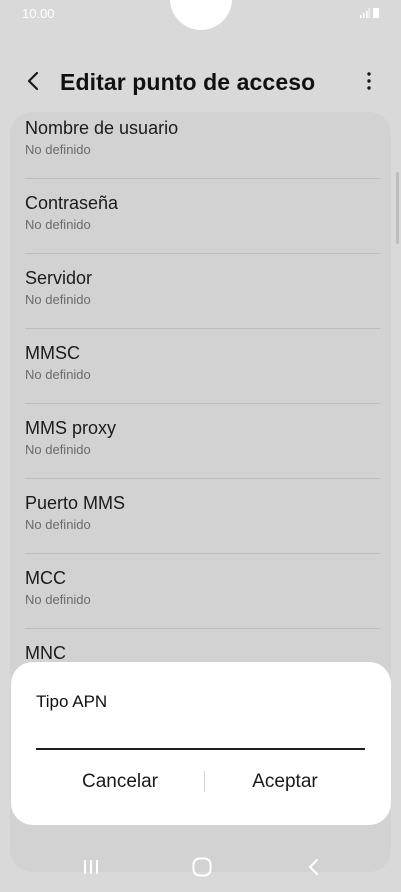 Image resolution: width=401 pixels, height=892 pixels. I want to click on dialog-button-row: Cancelar Aceptar, so click(201, 782).